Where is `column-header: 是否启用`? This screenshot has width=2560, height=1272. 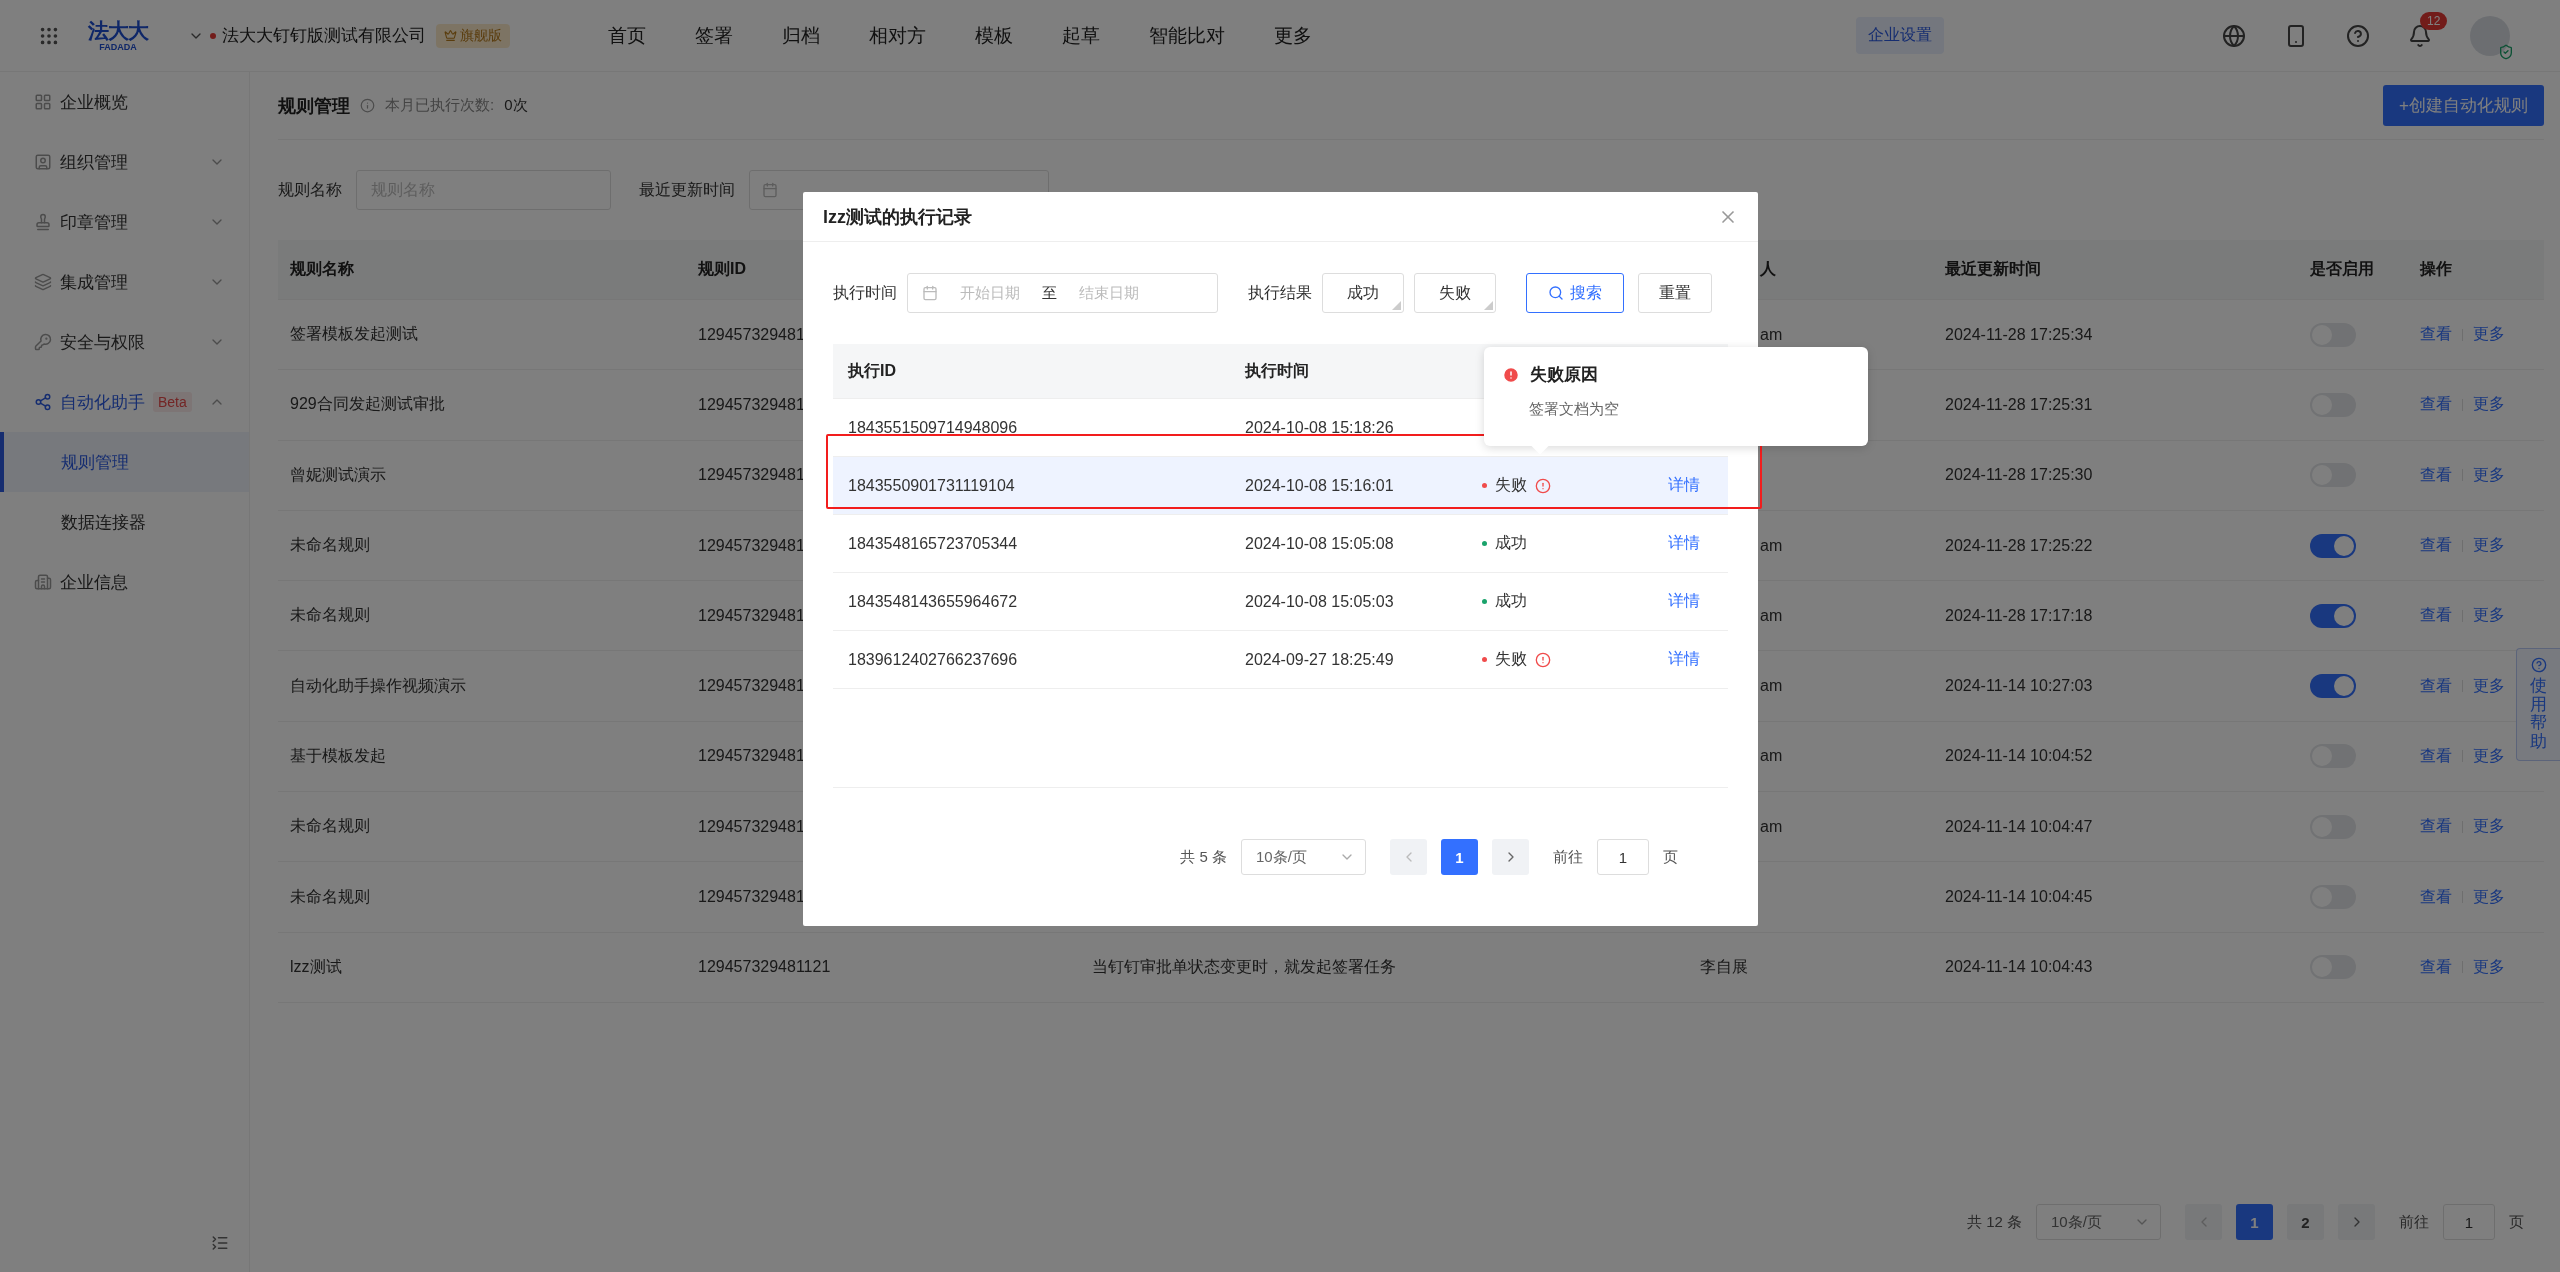
column-header: 是否启用 is located at coordinates (2342, 269).